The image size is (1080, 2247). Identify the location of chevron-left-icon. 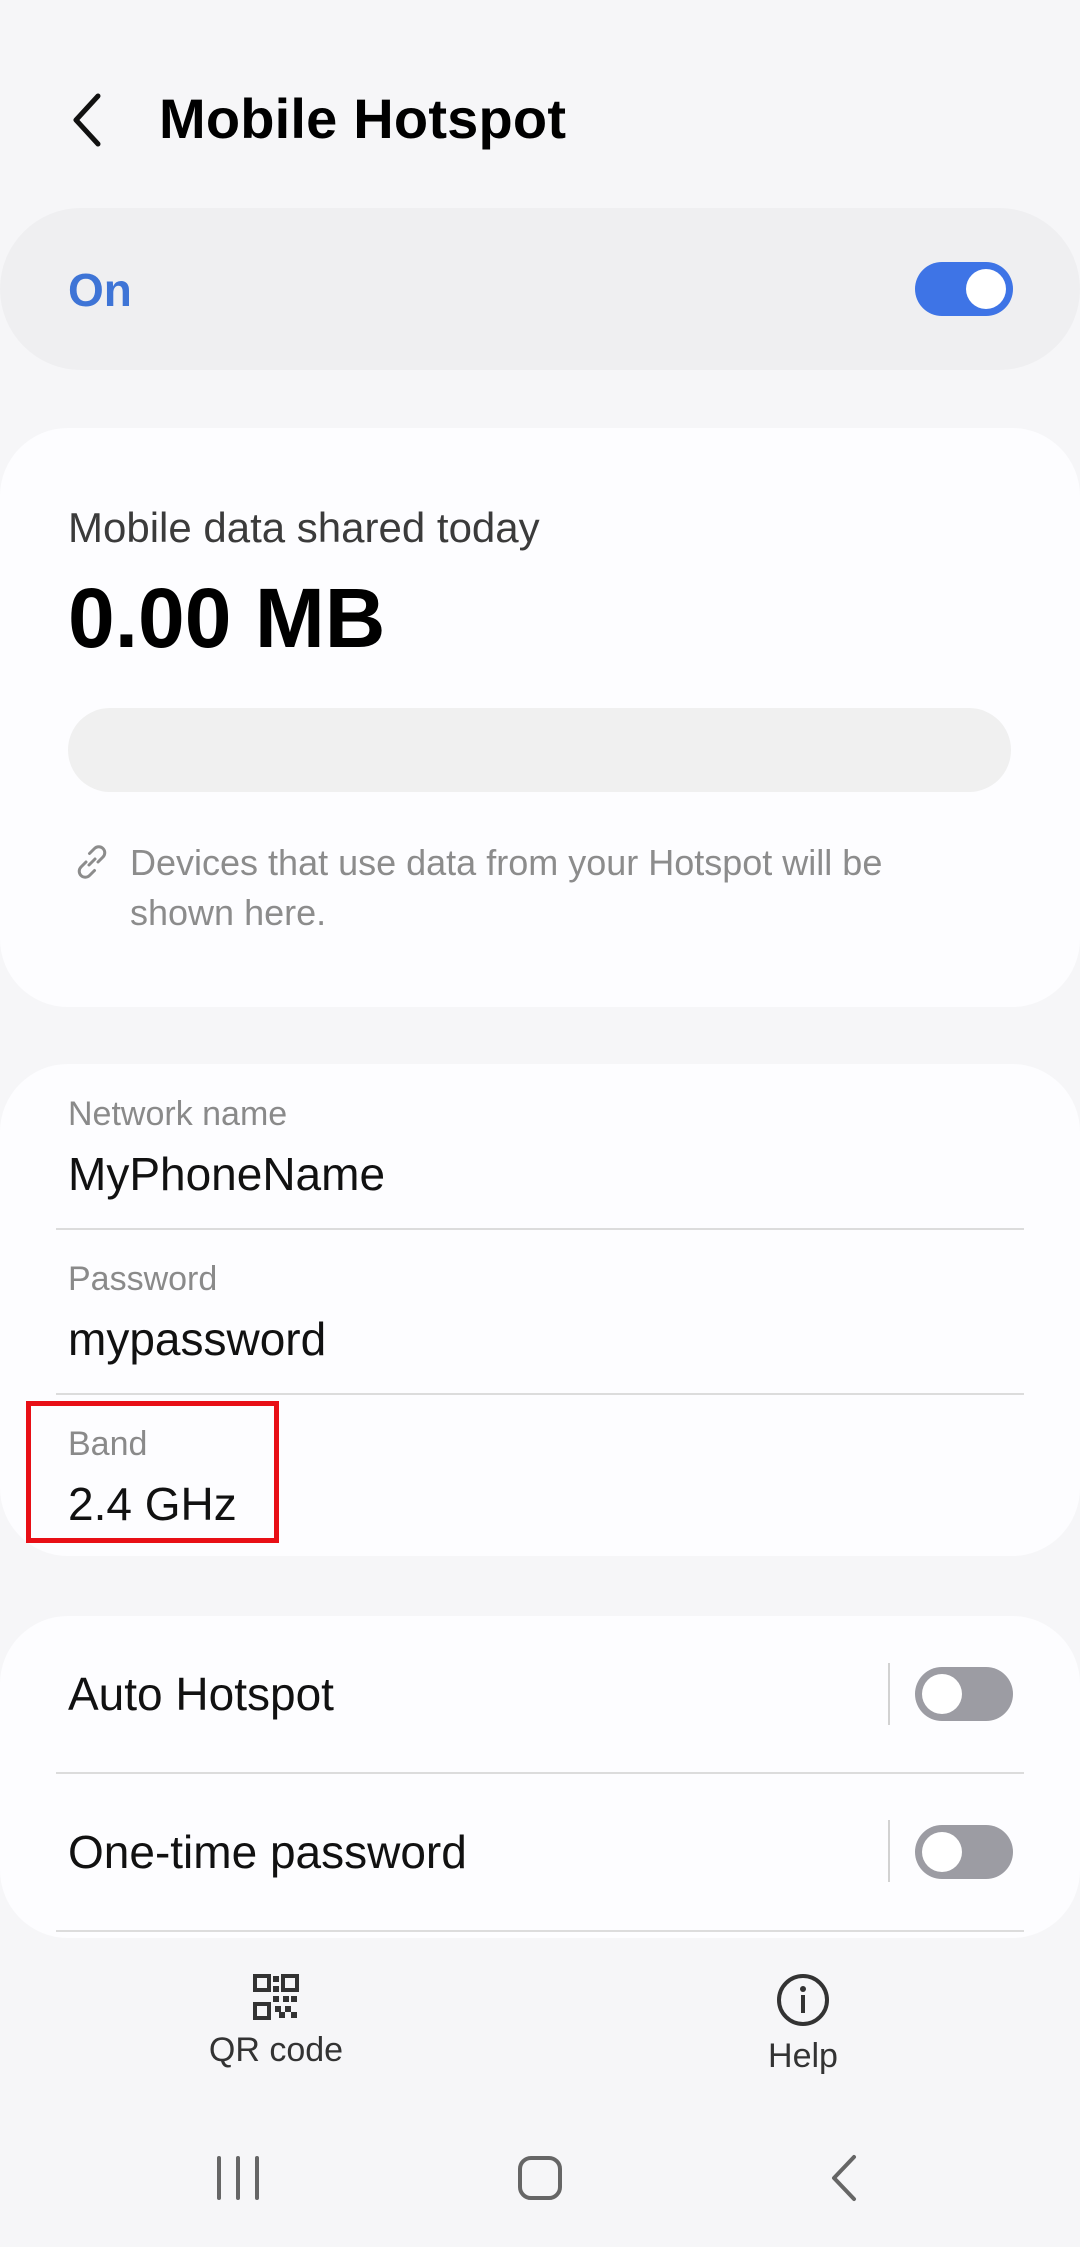
(87, 120).